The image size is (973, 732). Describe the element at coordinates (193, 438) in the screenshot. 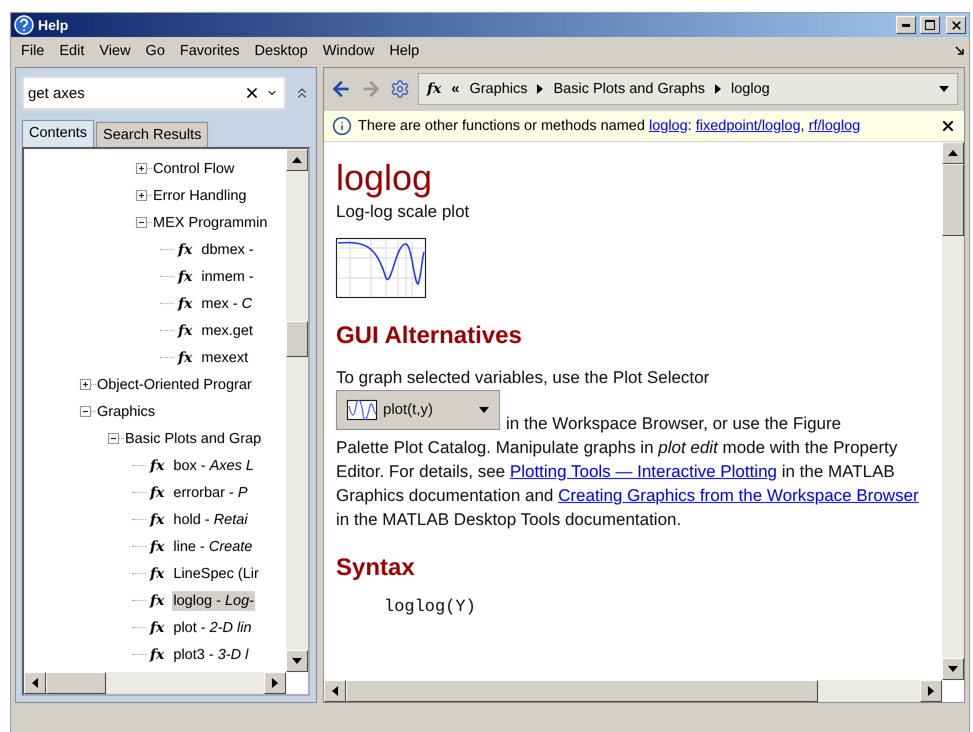

I see `tree-item: Basic Plots and Grap` at that location.